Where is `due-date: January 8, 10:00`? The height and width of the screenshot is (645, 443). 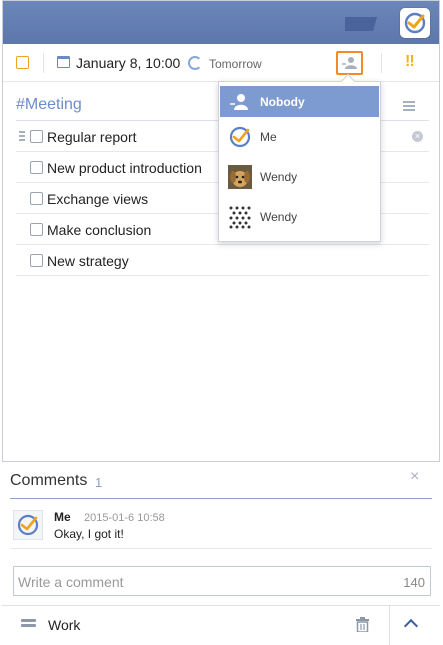 due-date: January 8, 10:00 is located at coordinates (128, 63).